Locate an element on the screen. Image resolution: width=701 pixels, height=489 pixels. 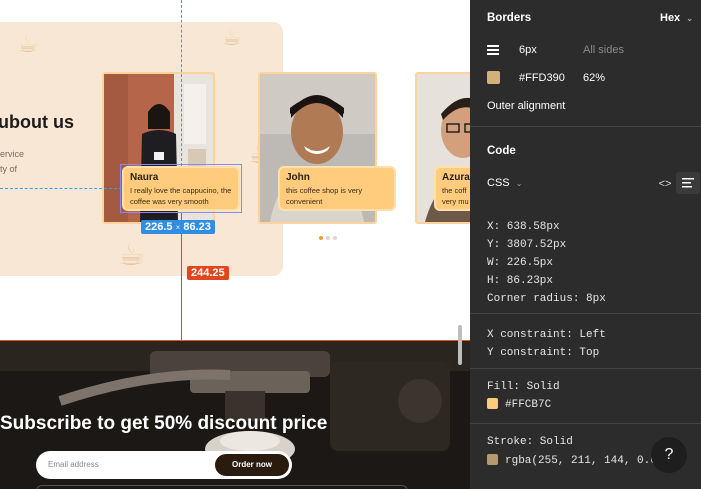
code-line: Y: 3807.52px is located at coordinates (527, 245).